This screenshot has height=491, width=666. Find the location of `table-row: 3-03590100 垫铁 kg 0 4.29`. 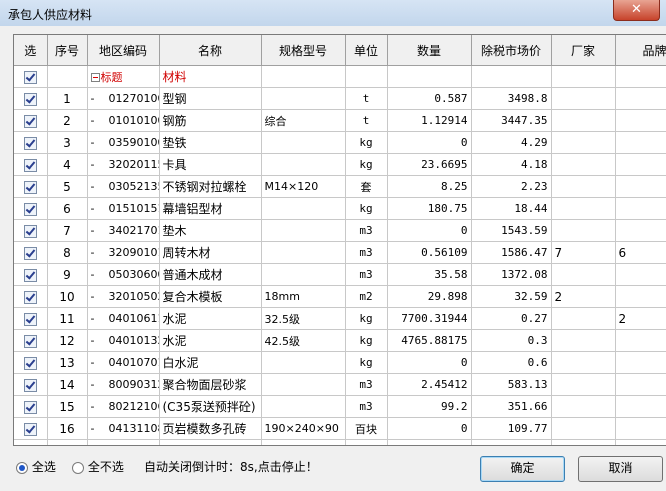

table-row: 3-03590100 垫铁 kg 0 4.29 is located at coordinates (340, 142).